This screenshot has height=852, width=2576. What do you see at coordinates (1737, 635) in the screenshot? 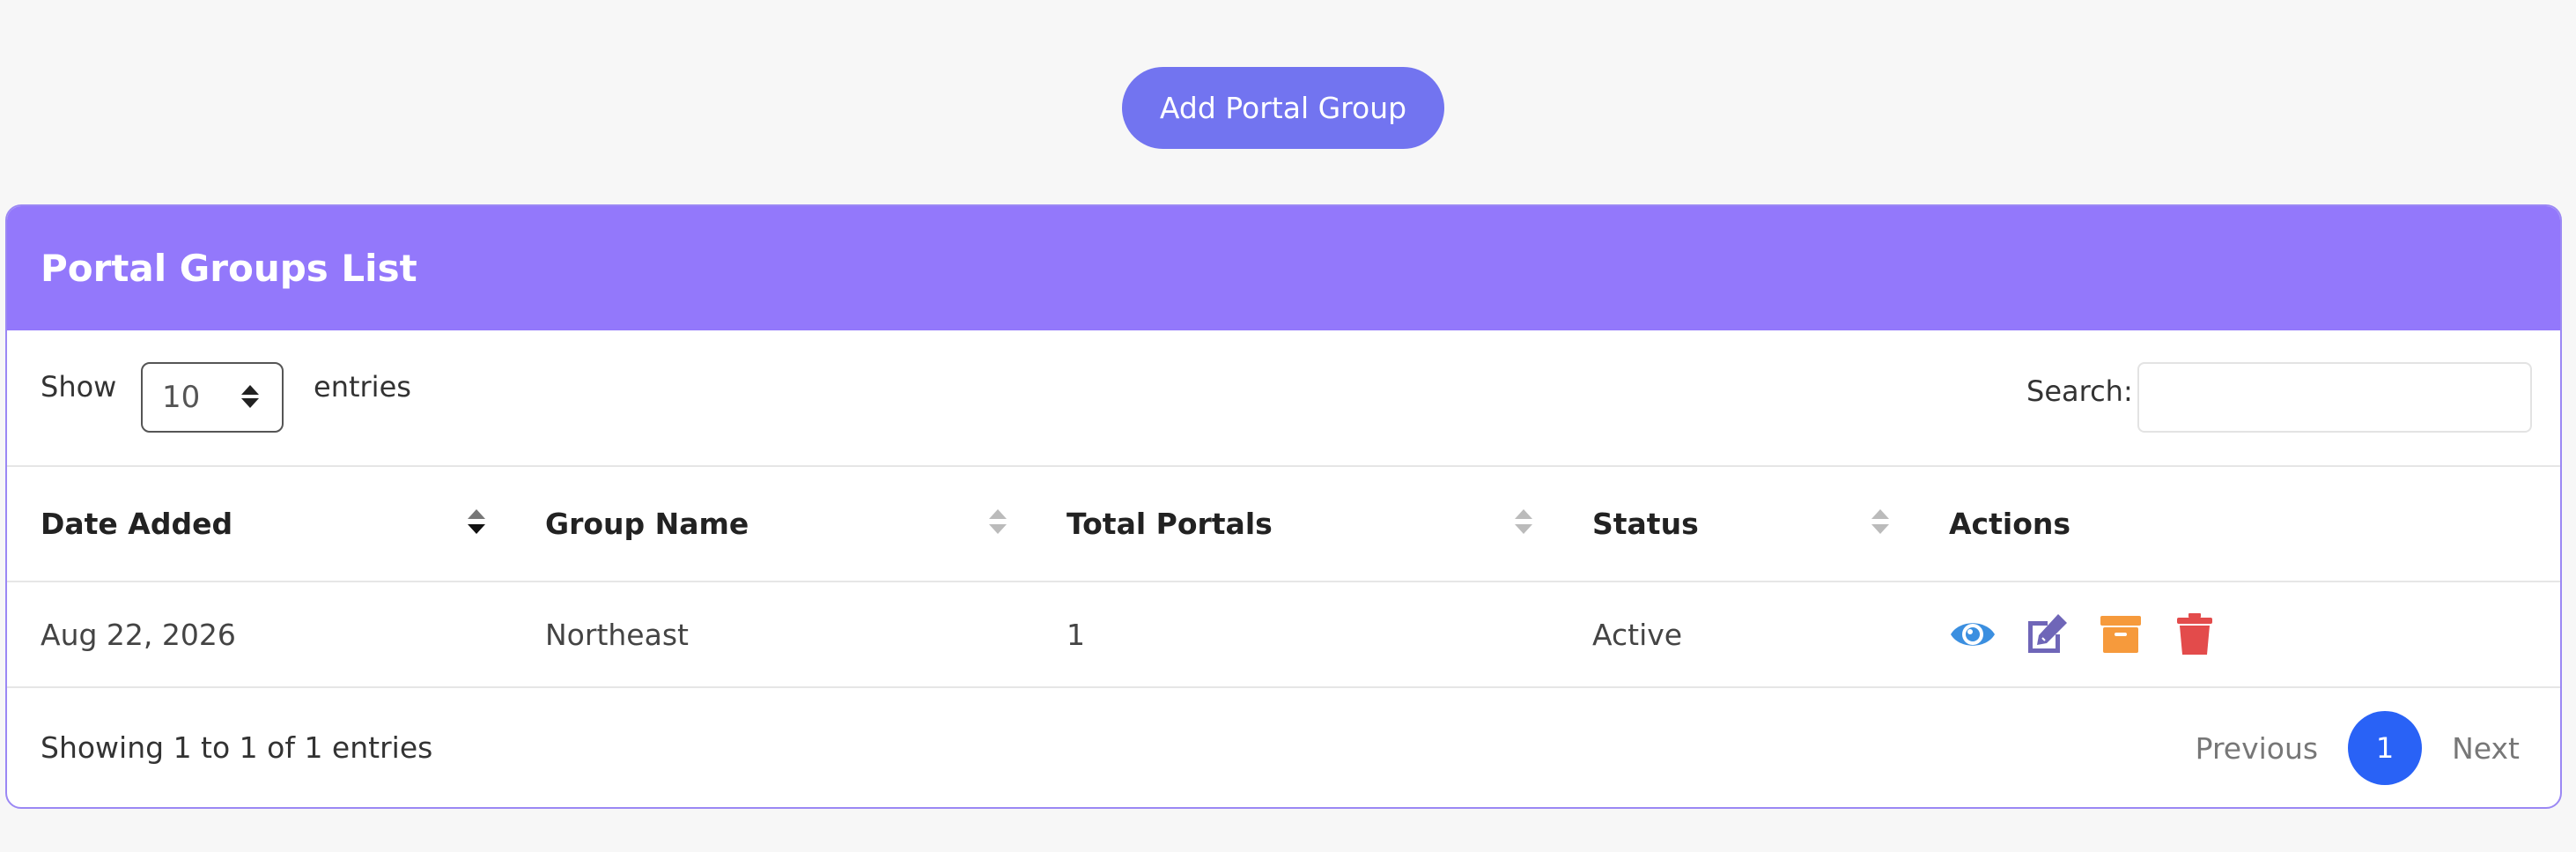
I see `cell-status: Active` at bounding box center [1737, 635].